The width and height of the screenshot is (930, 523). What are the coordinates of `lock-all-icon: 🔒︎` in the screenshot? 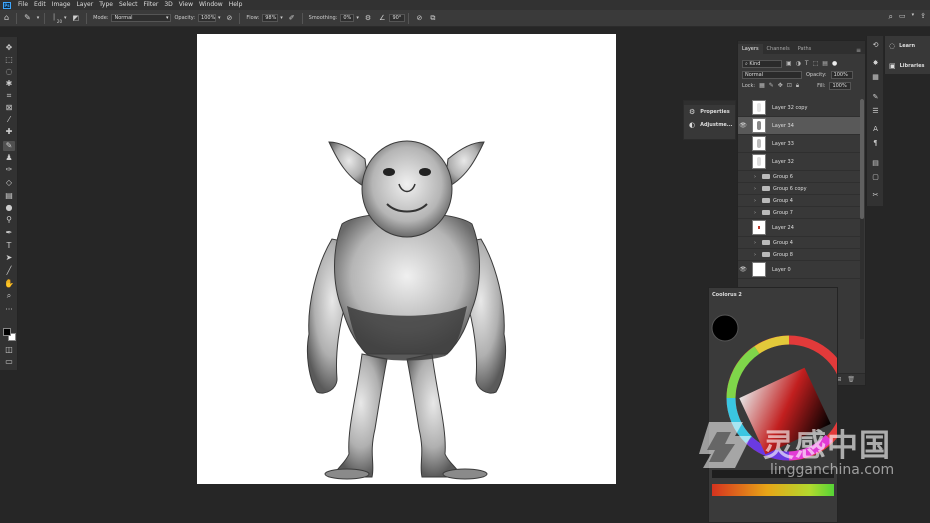 It's located at (797, 86).